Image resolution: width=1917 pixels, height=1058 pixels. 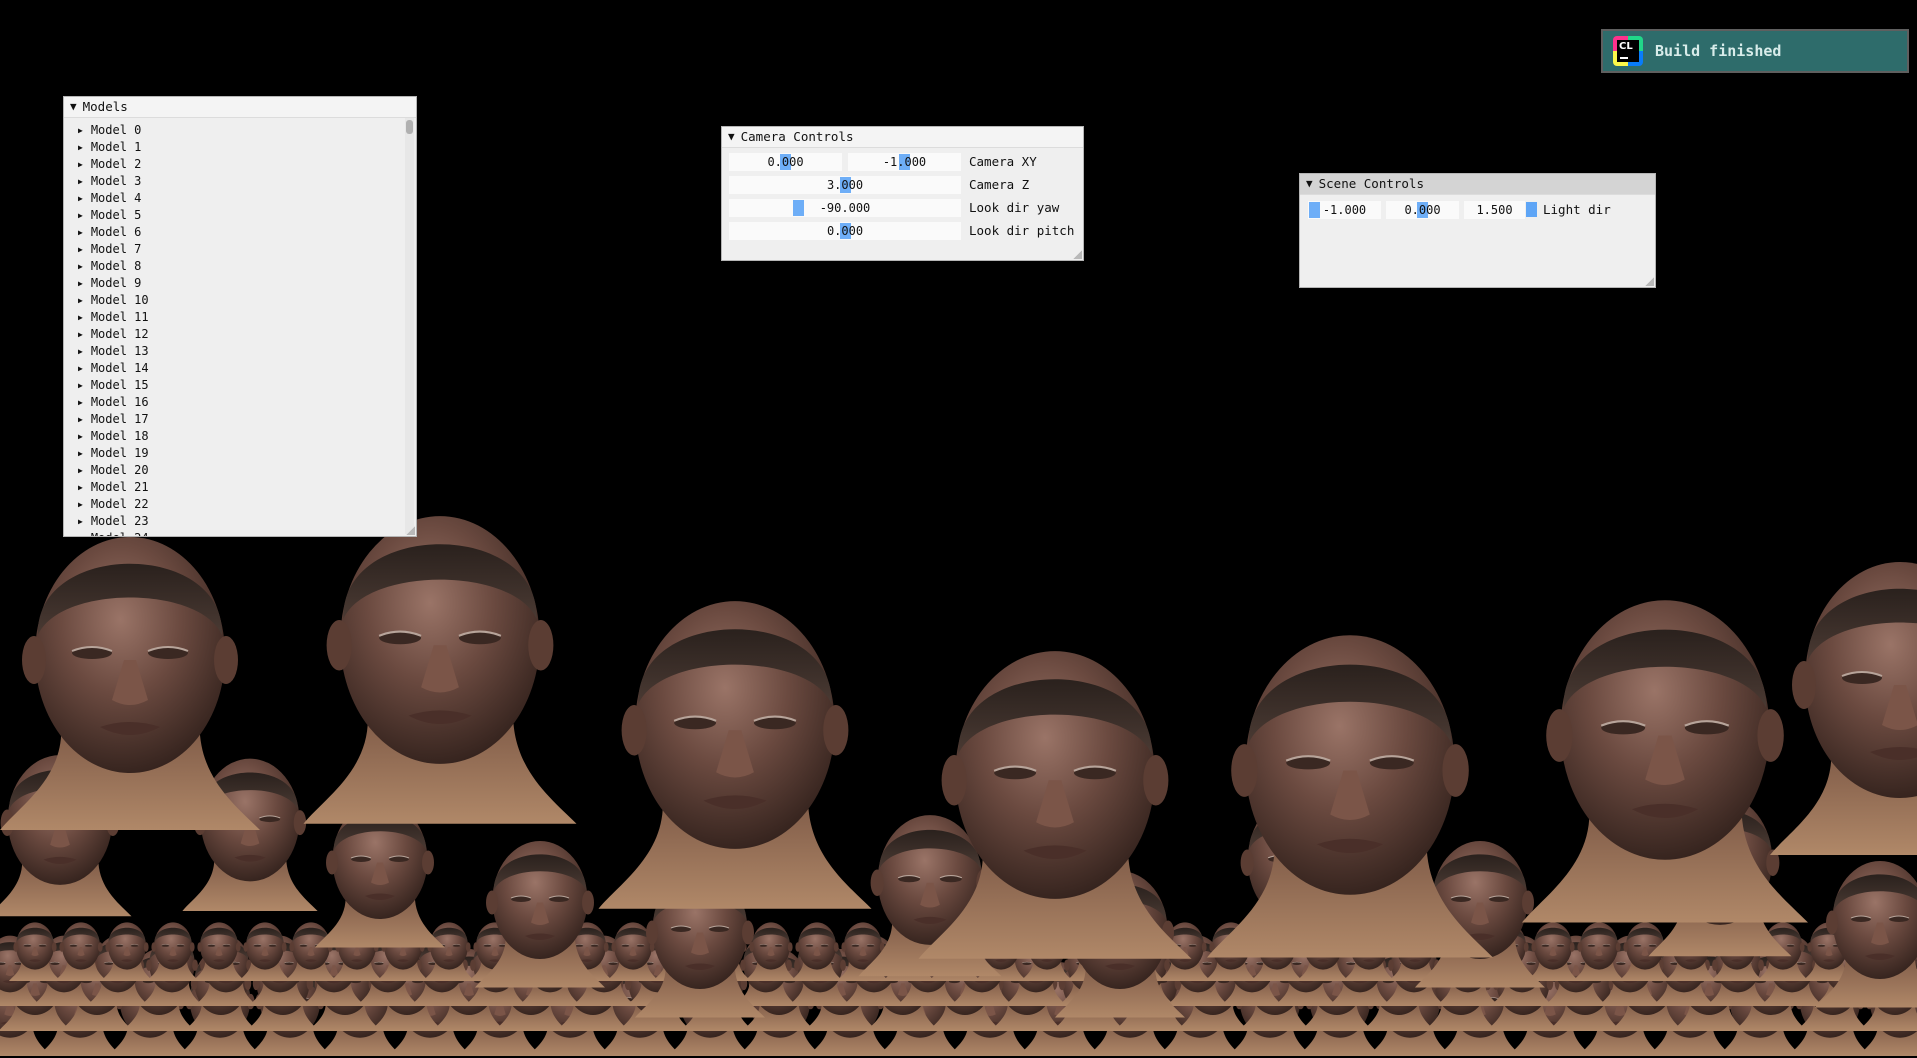 I want to click on light-dir-z-grab-handle, so click(x=1531, y=209).